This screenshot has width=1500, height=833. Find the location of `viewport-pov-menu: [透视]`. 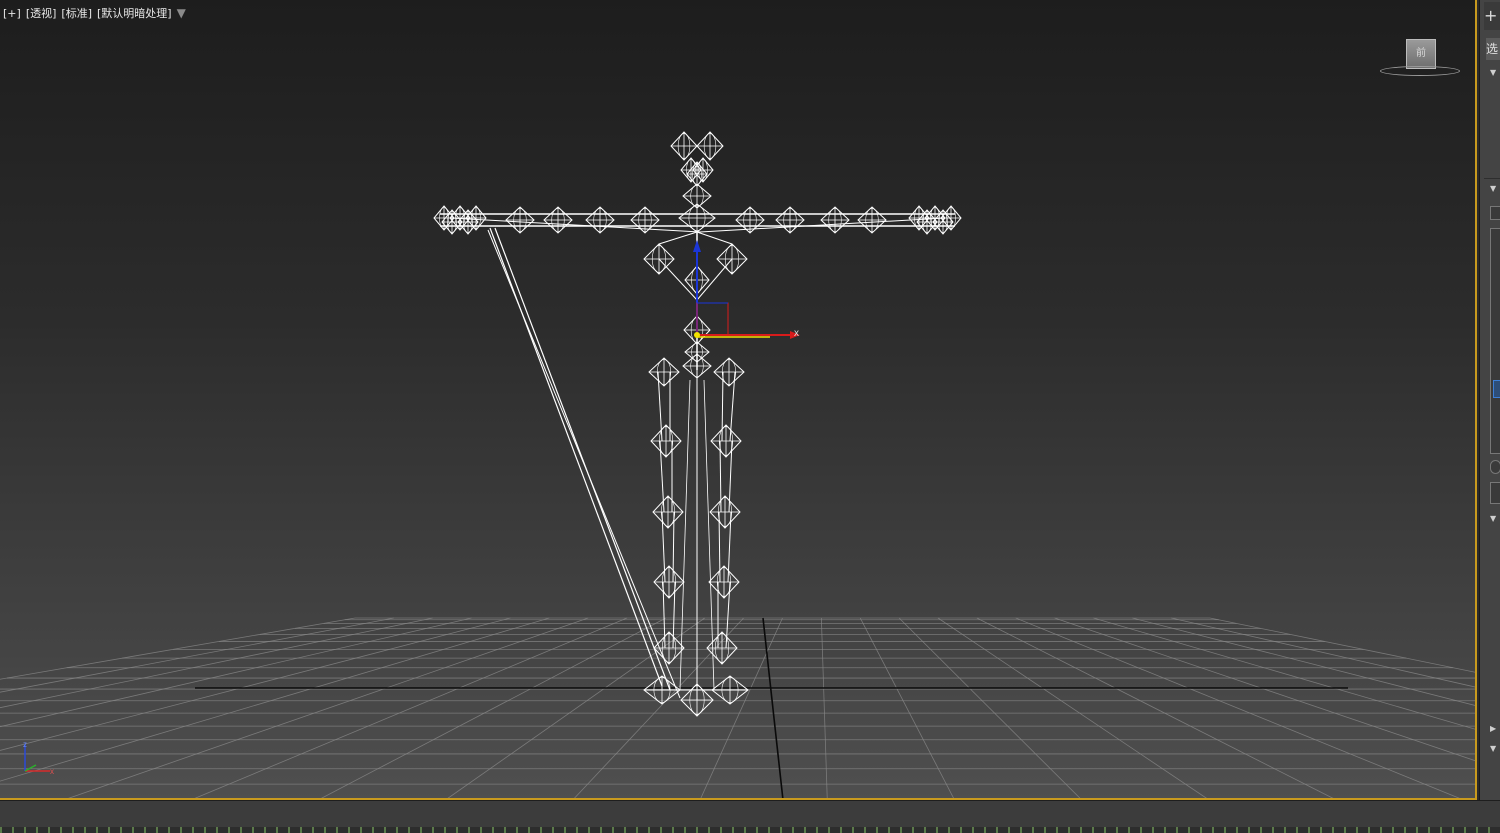

viewport-pov-menu: [透视] is located at coordinates (41, 13).